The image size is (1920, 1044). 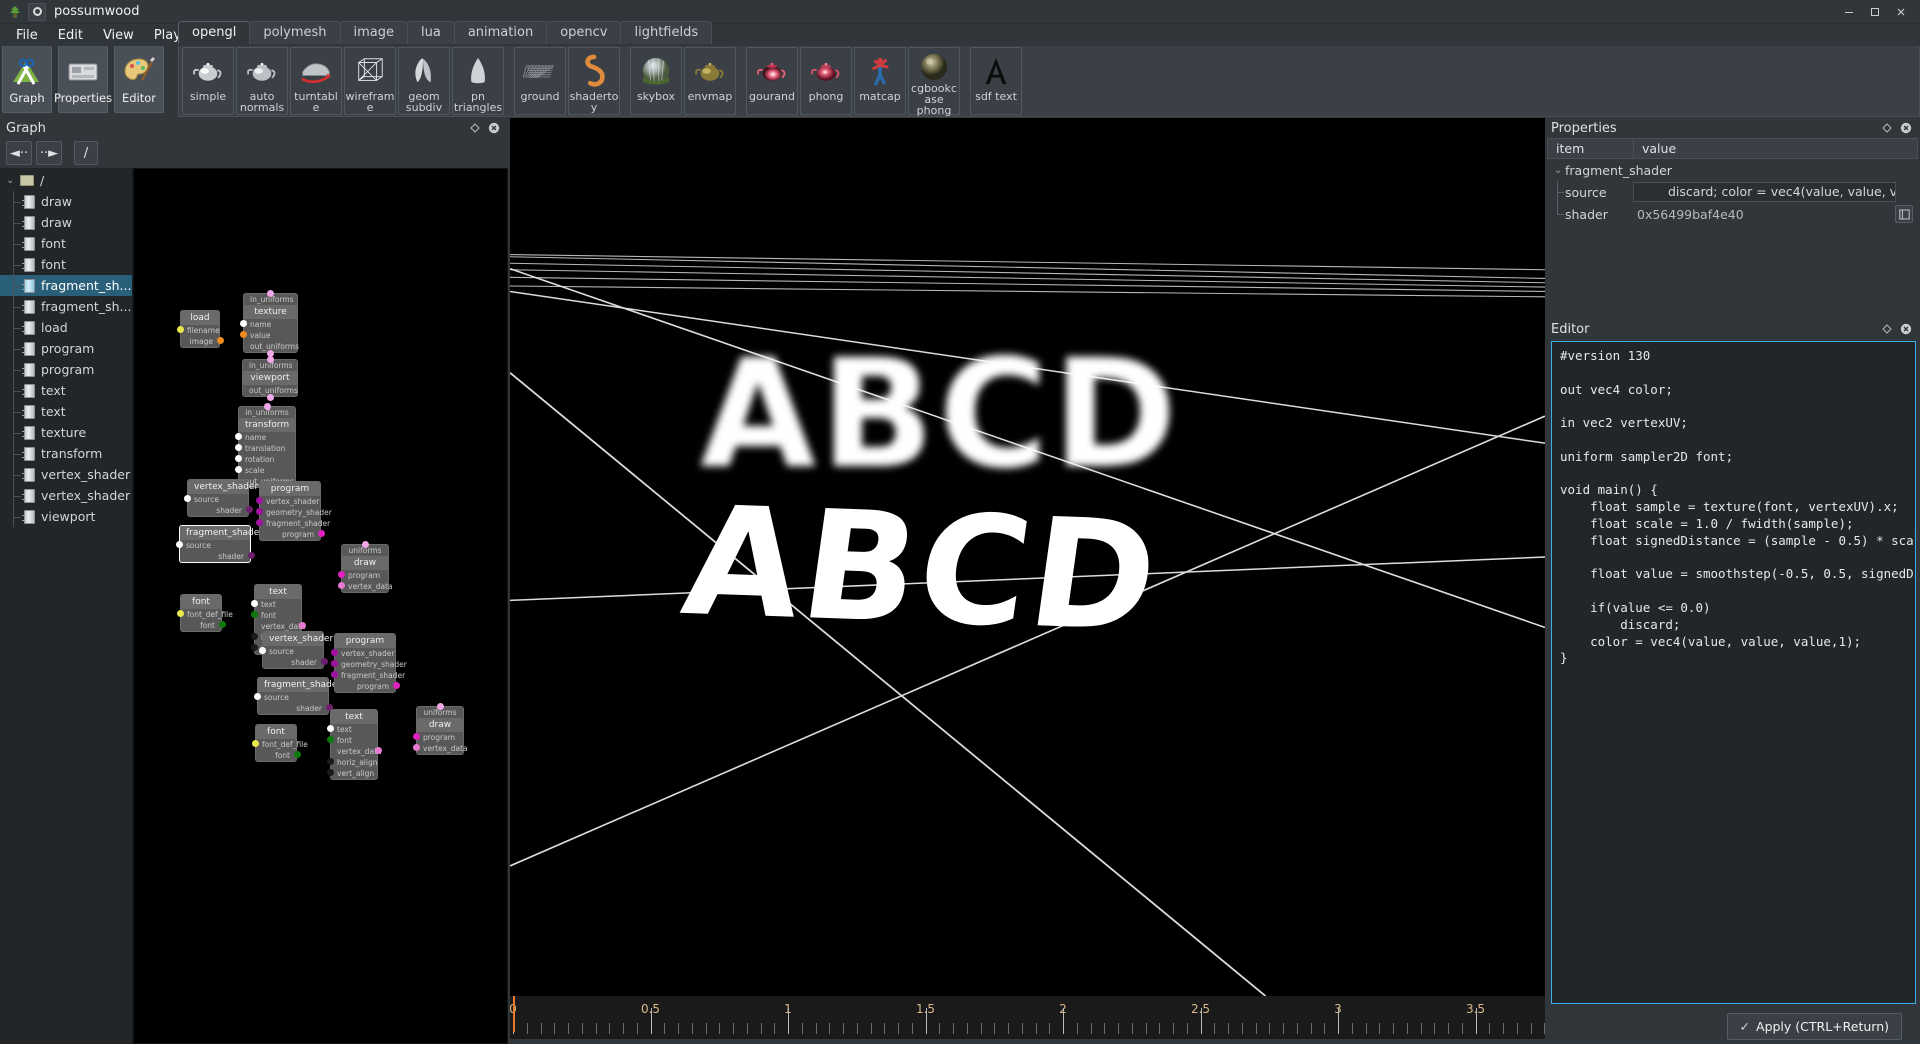 I want to click on tree-item-program: program, so click(x=66, y=348).